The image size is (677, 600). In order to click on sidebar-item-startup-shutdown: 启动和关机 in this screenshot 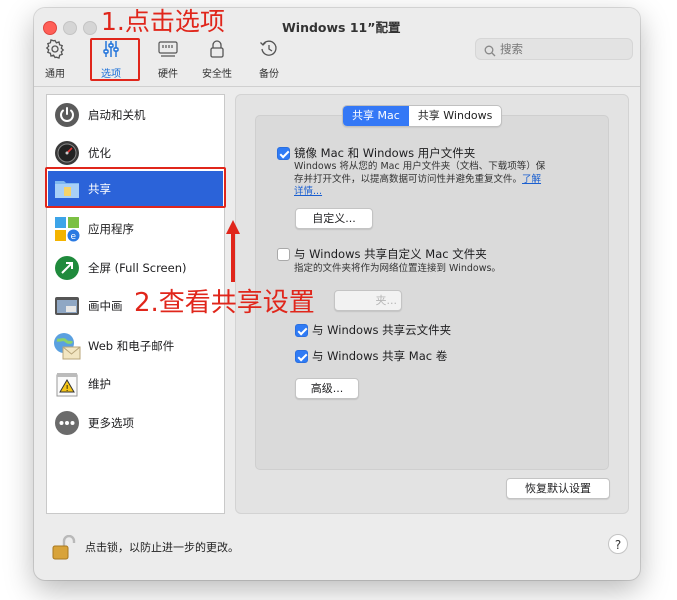, I will do `click(135, 115)`.